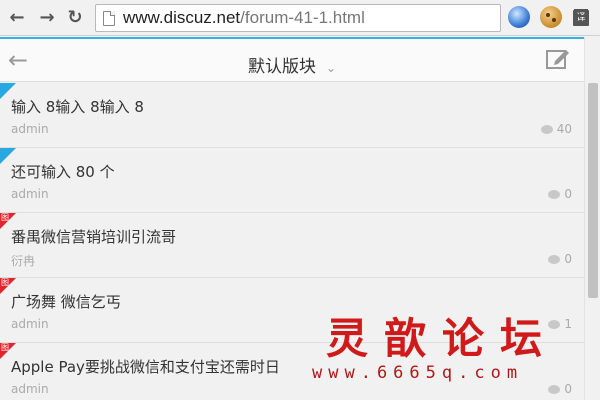 The width and height of the screenshot is (600, 400). What do you see at coordinates (551, 17) in the screenshot?
I see `cookie-extension-icon` at bounding box center [551, 17].